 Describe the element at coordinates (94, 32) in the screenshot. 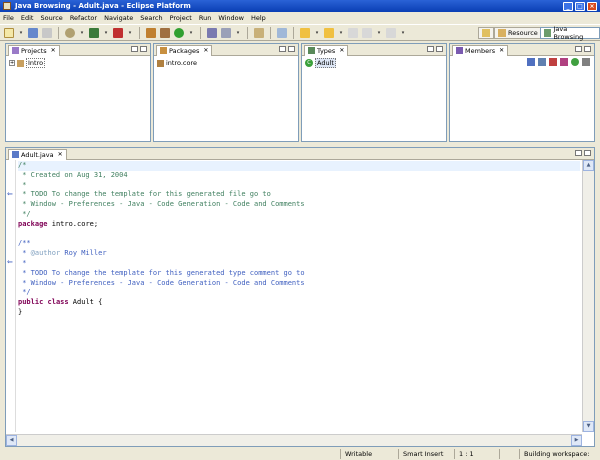

I see `debug-icon` at that location.